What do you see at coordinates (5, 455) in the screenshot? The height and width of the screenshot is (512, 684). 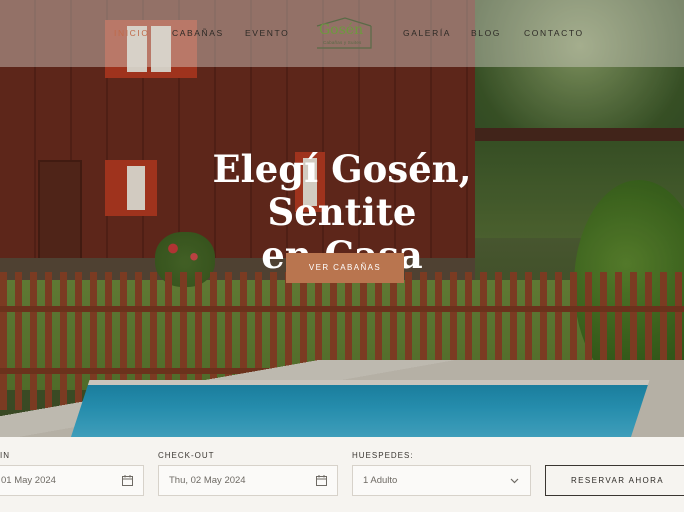 I see `checkin-label: IN` at bounding box center [5, 455].